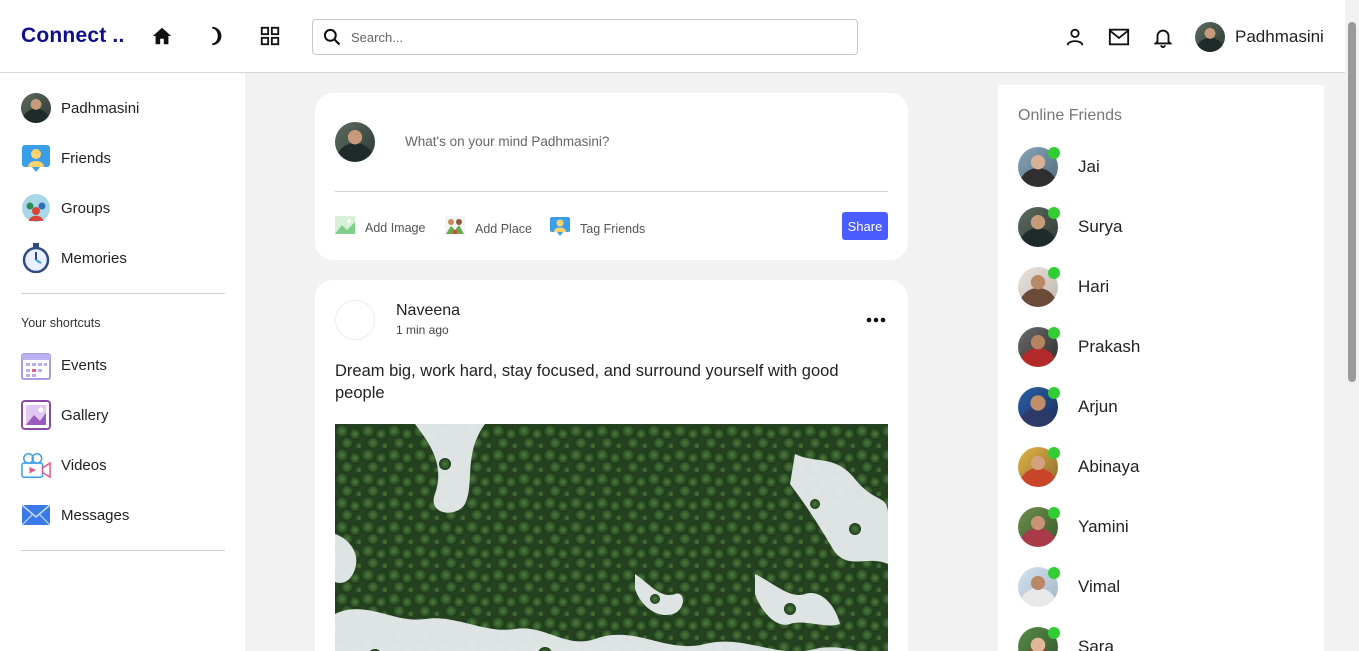 The height and width of the screenshot is (651, 1359). I want to click on nav-user-profile: Padhmasini, so click(1259, 37).